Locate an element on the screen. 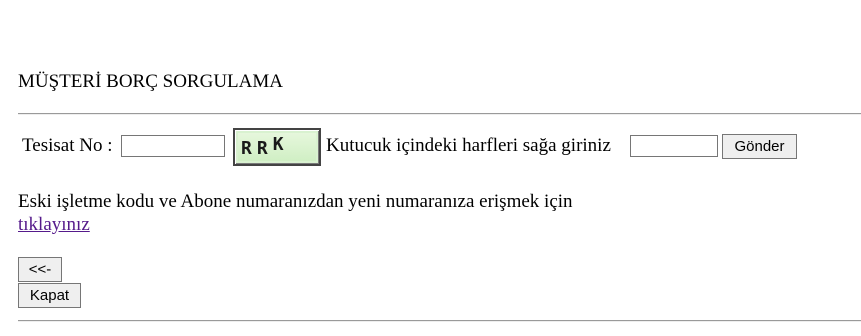  divider-top is located at coordinates (439, 114).